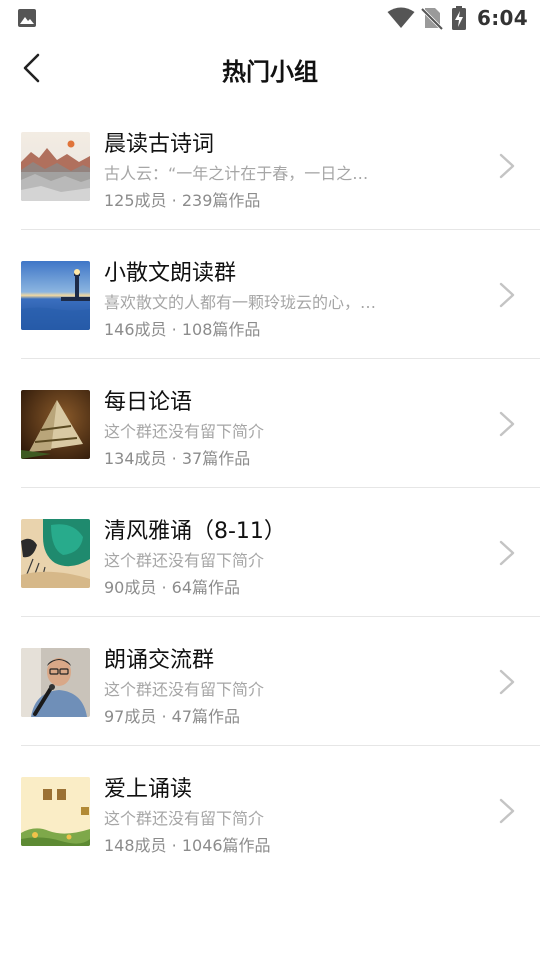  I want to click on group-meta: 146成员 · 108篇作品, so click(182, 328).